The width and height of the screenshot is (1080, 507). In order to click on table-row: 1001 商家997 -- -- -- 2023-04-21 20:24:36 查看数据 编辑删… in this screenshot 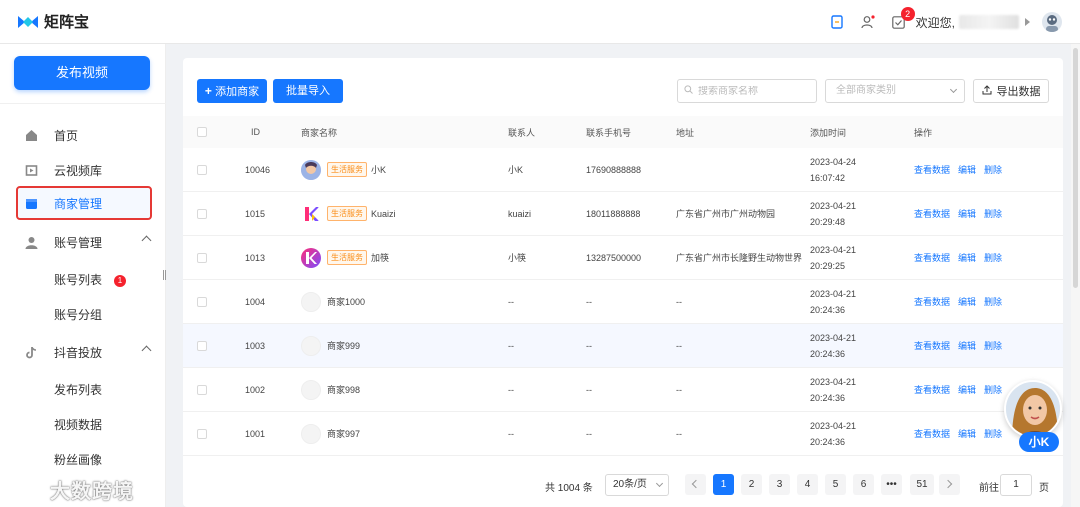, I will do `click(623, 434)`.